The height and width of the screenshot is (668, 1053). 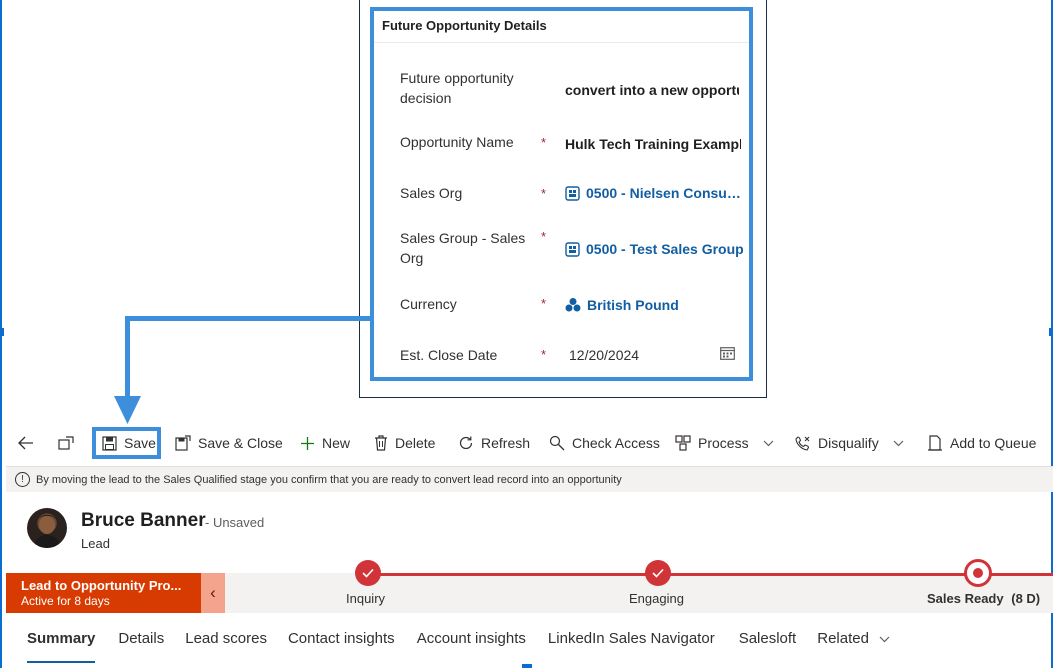 What do you see at coordinates (226, 642) in the screenshot?
I see `tab-lead-scores: Lead scores` at bounding box center [226, 642].